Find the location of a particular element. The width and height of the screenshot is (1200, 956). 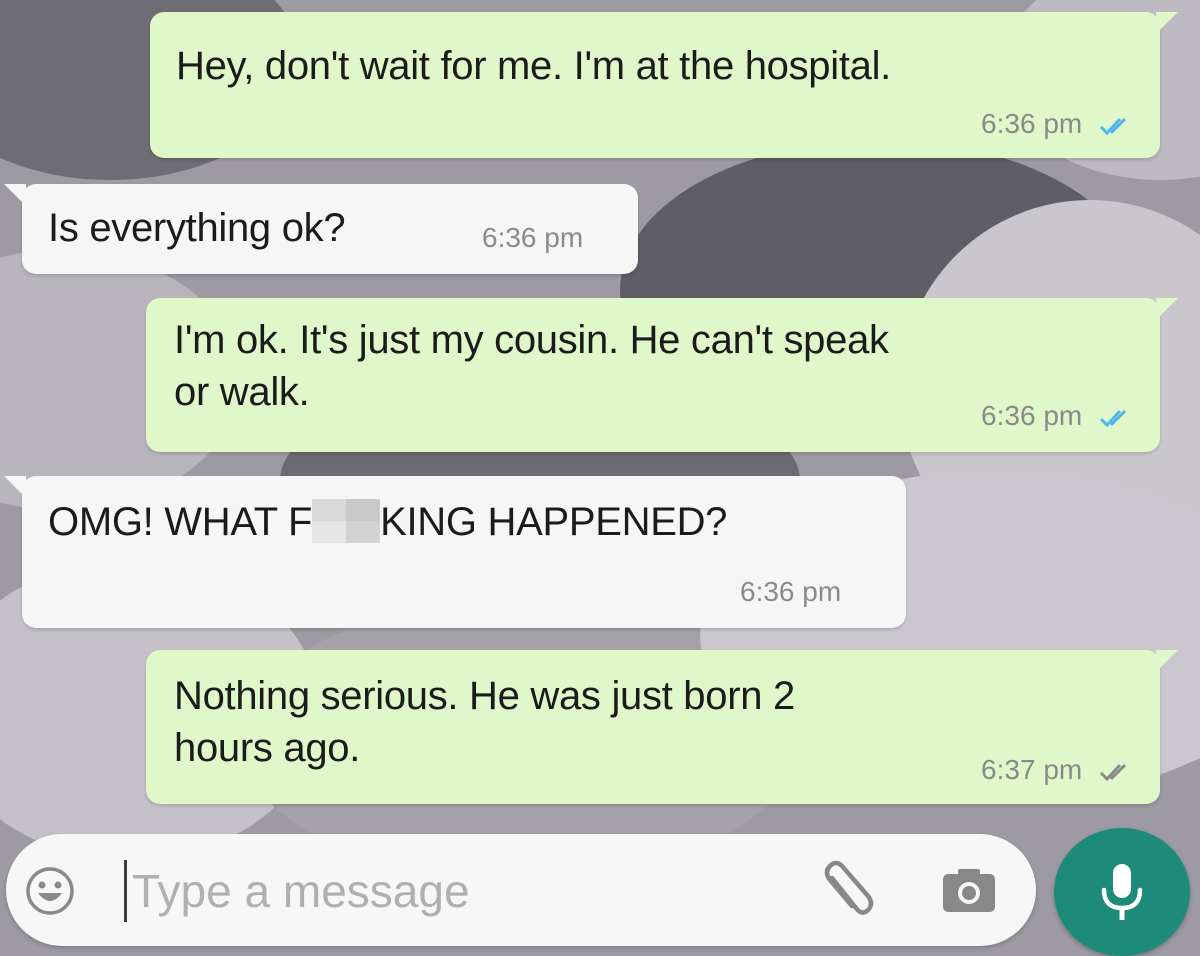

message-composer: Type a message is located at coordinates (521, 890).